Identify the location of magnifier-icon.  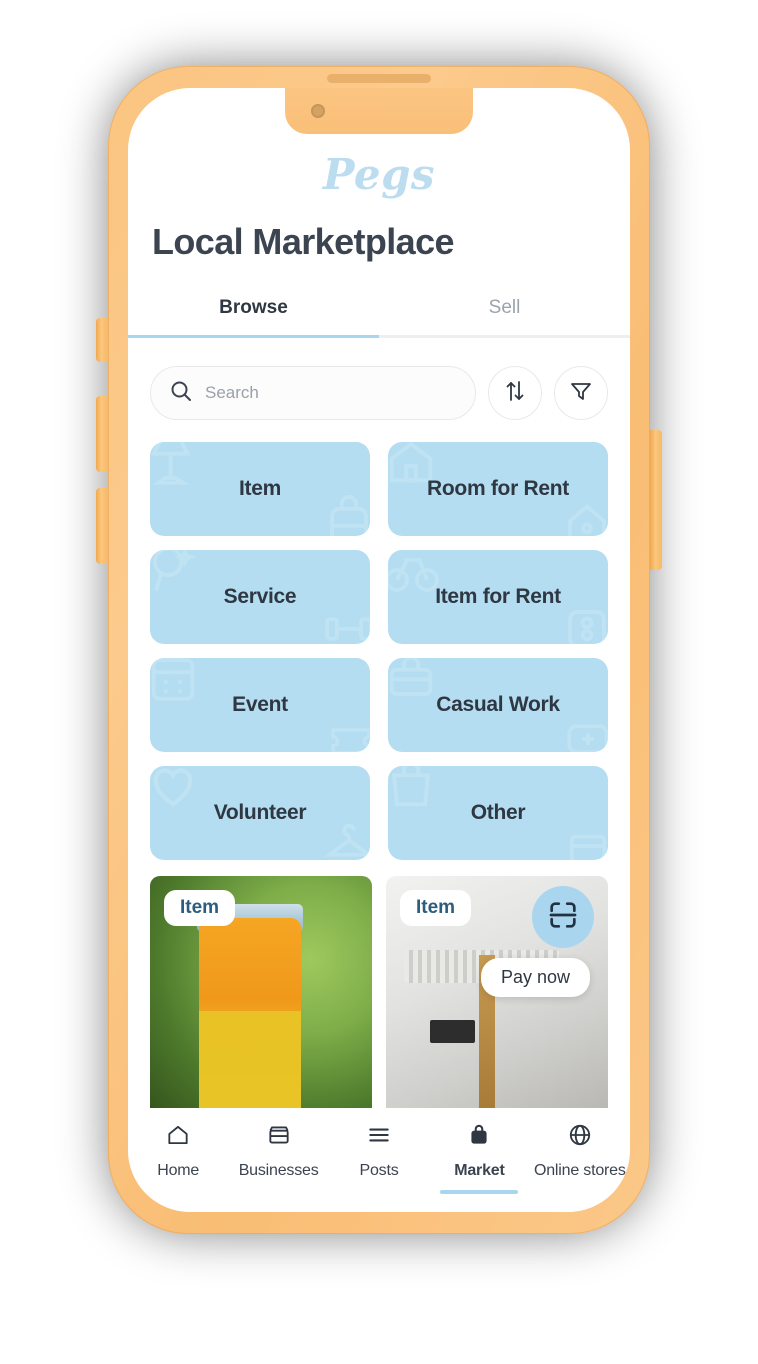
(174, 571).